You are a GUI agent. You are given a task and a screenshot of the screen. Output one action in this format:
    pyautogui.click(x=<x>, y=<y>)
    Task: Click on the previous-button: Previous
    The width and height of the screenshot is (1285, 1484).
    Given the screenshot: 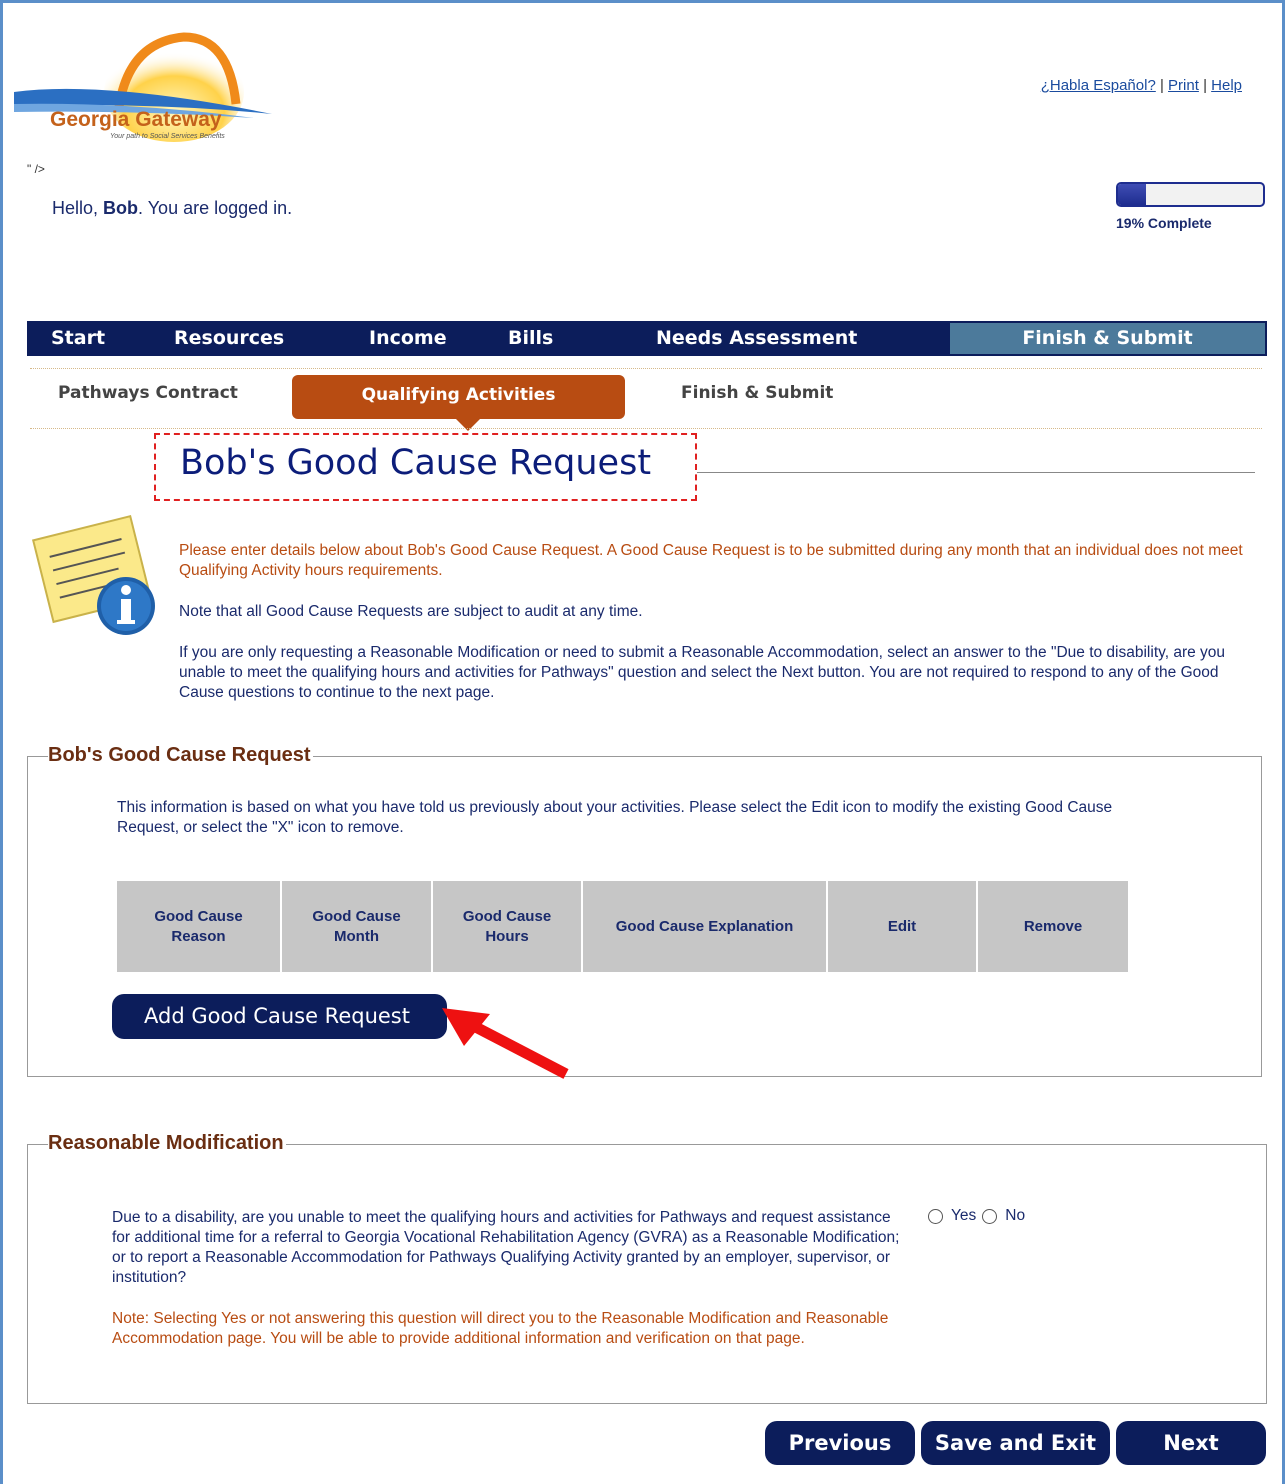 What is the action you would take?
    pyautogui.click(x=840, y=1443)
    